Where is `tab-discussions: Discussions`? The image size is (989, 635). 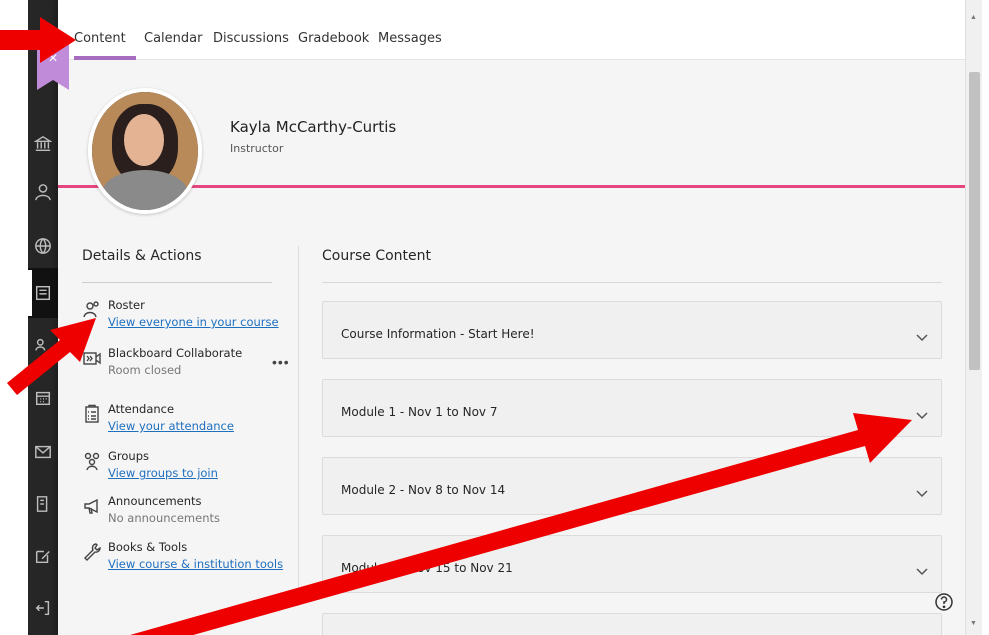
tab-discussions: Discussions is located at coordinates (251, 38).